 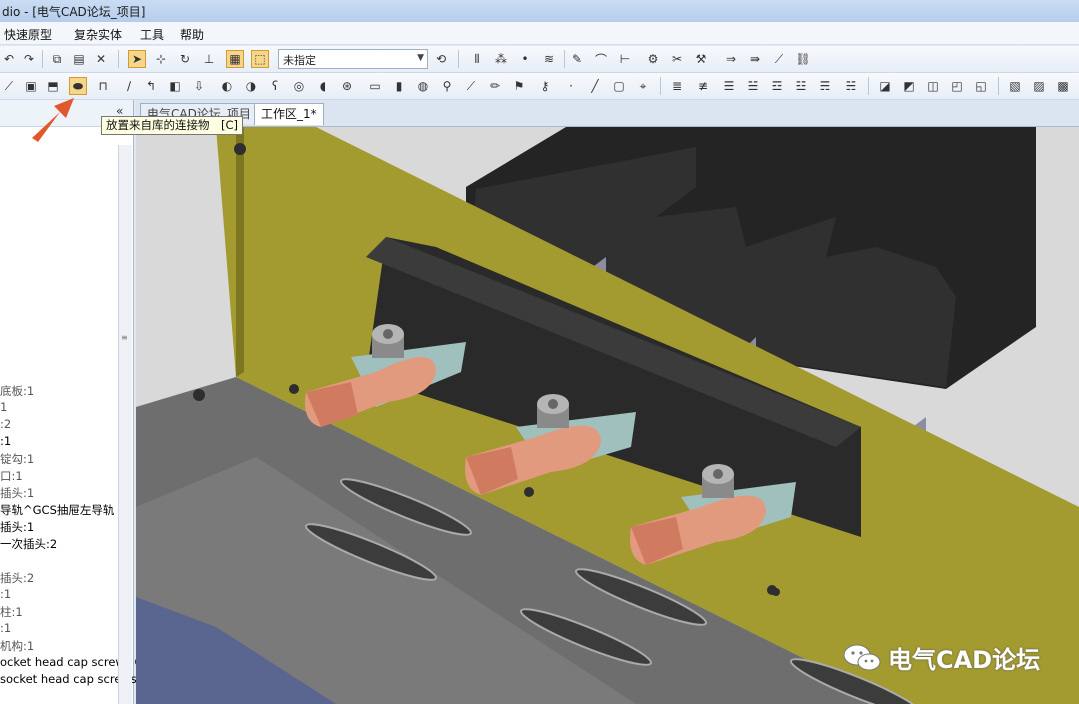 What do you see at coordinates (595, 86) in the screenshot?
I see `diagonal-line-icon: ╱` at bounding box center [595, 86].